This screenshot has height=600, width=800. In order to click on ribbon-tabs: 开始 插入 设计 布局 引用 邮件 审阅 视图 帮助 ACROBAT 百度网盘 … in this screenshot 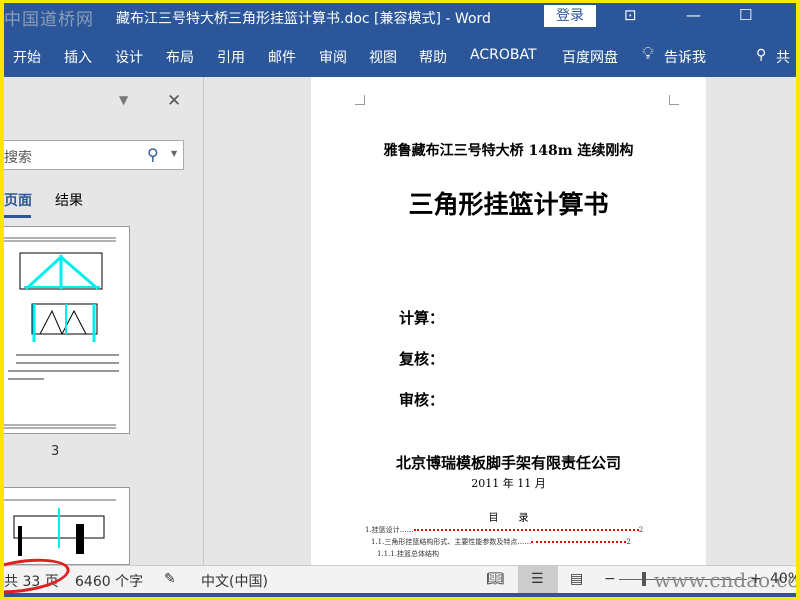, I will do `click(400, 54)`.